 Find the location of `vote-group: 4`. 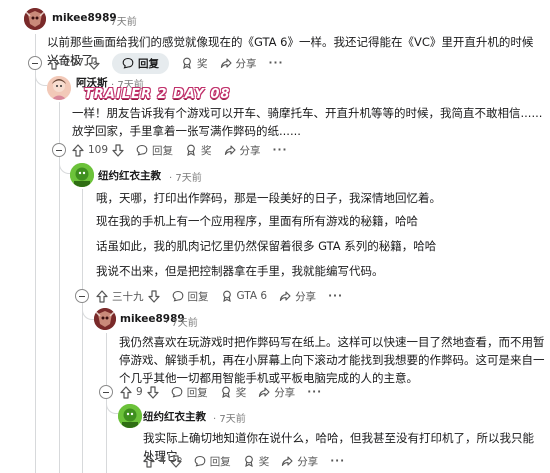

vote-group: 4 is located at coordinates (162, 461).